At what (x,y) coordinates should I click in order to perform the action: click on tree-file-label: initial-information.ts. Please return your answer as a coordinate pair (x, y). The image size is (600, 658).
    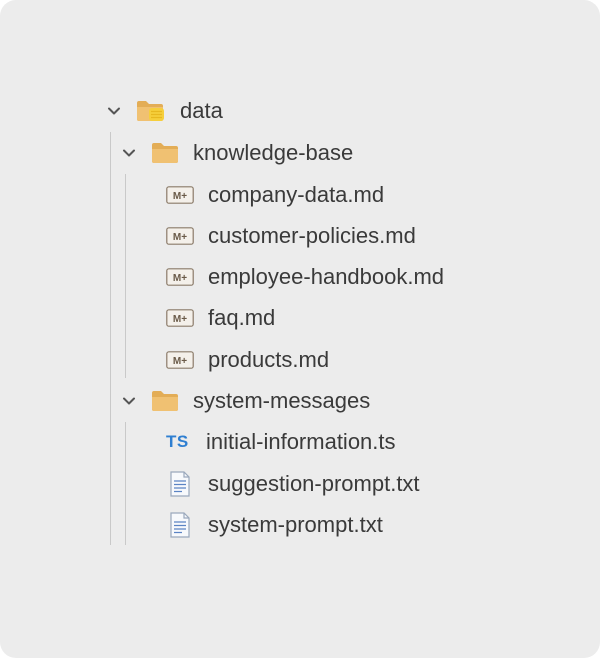
    Looking at the image, I should click on (301, 441).